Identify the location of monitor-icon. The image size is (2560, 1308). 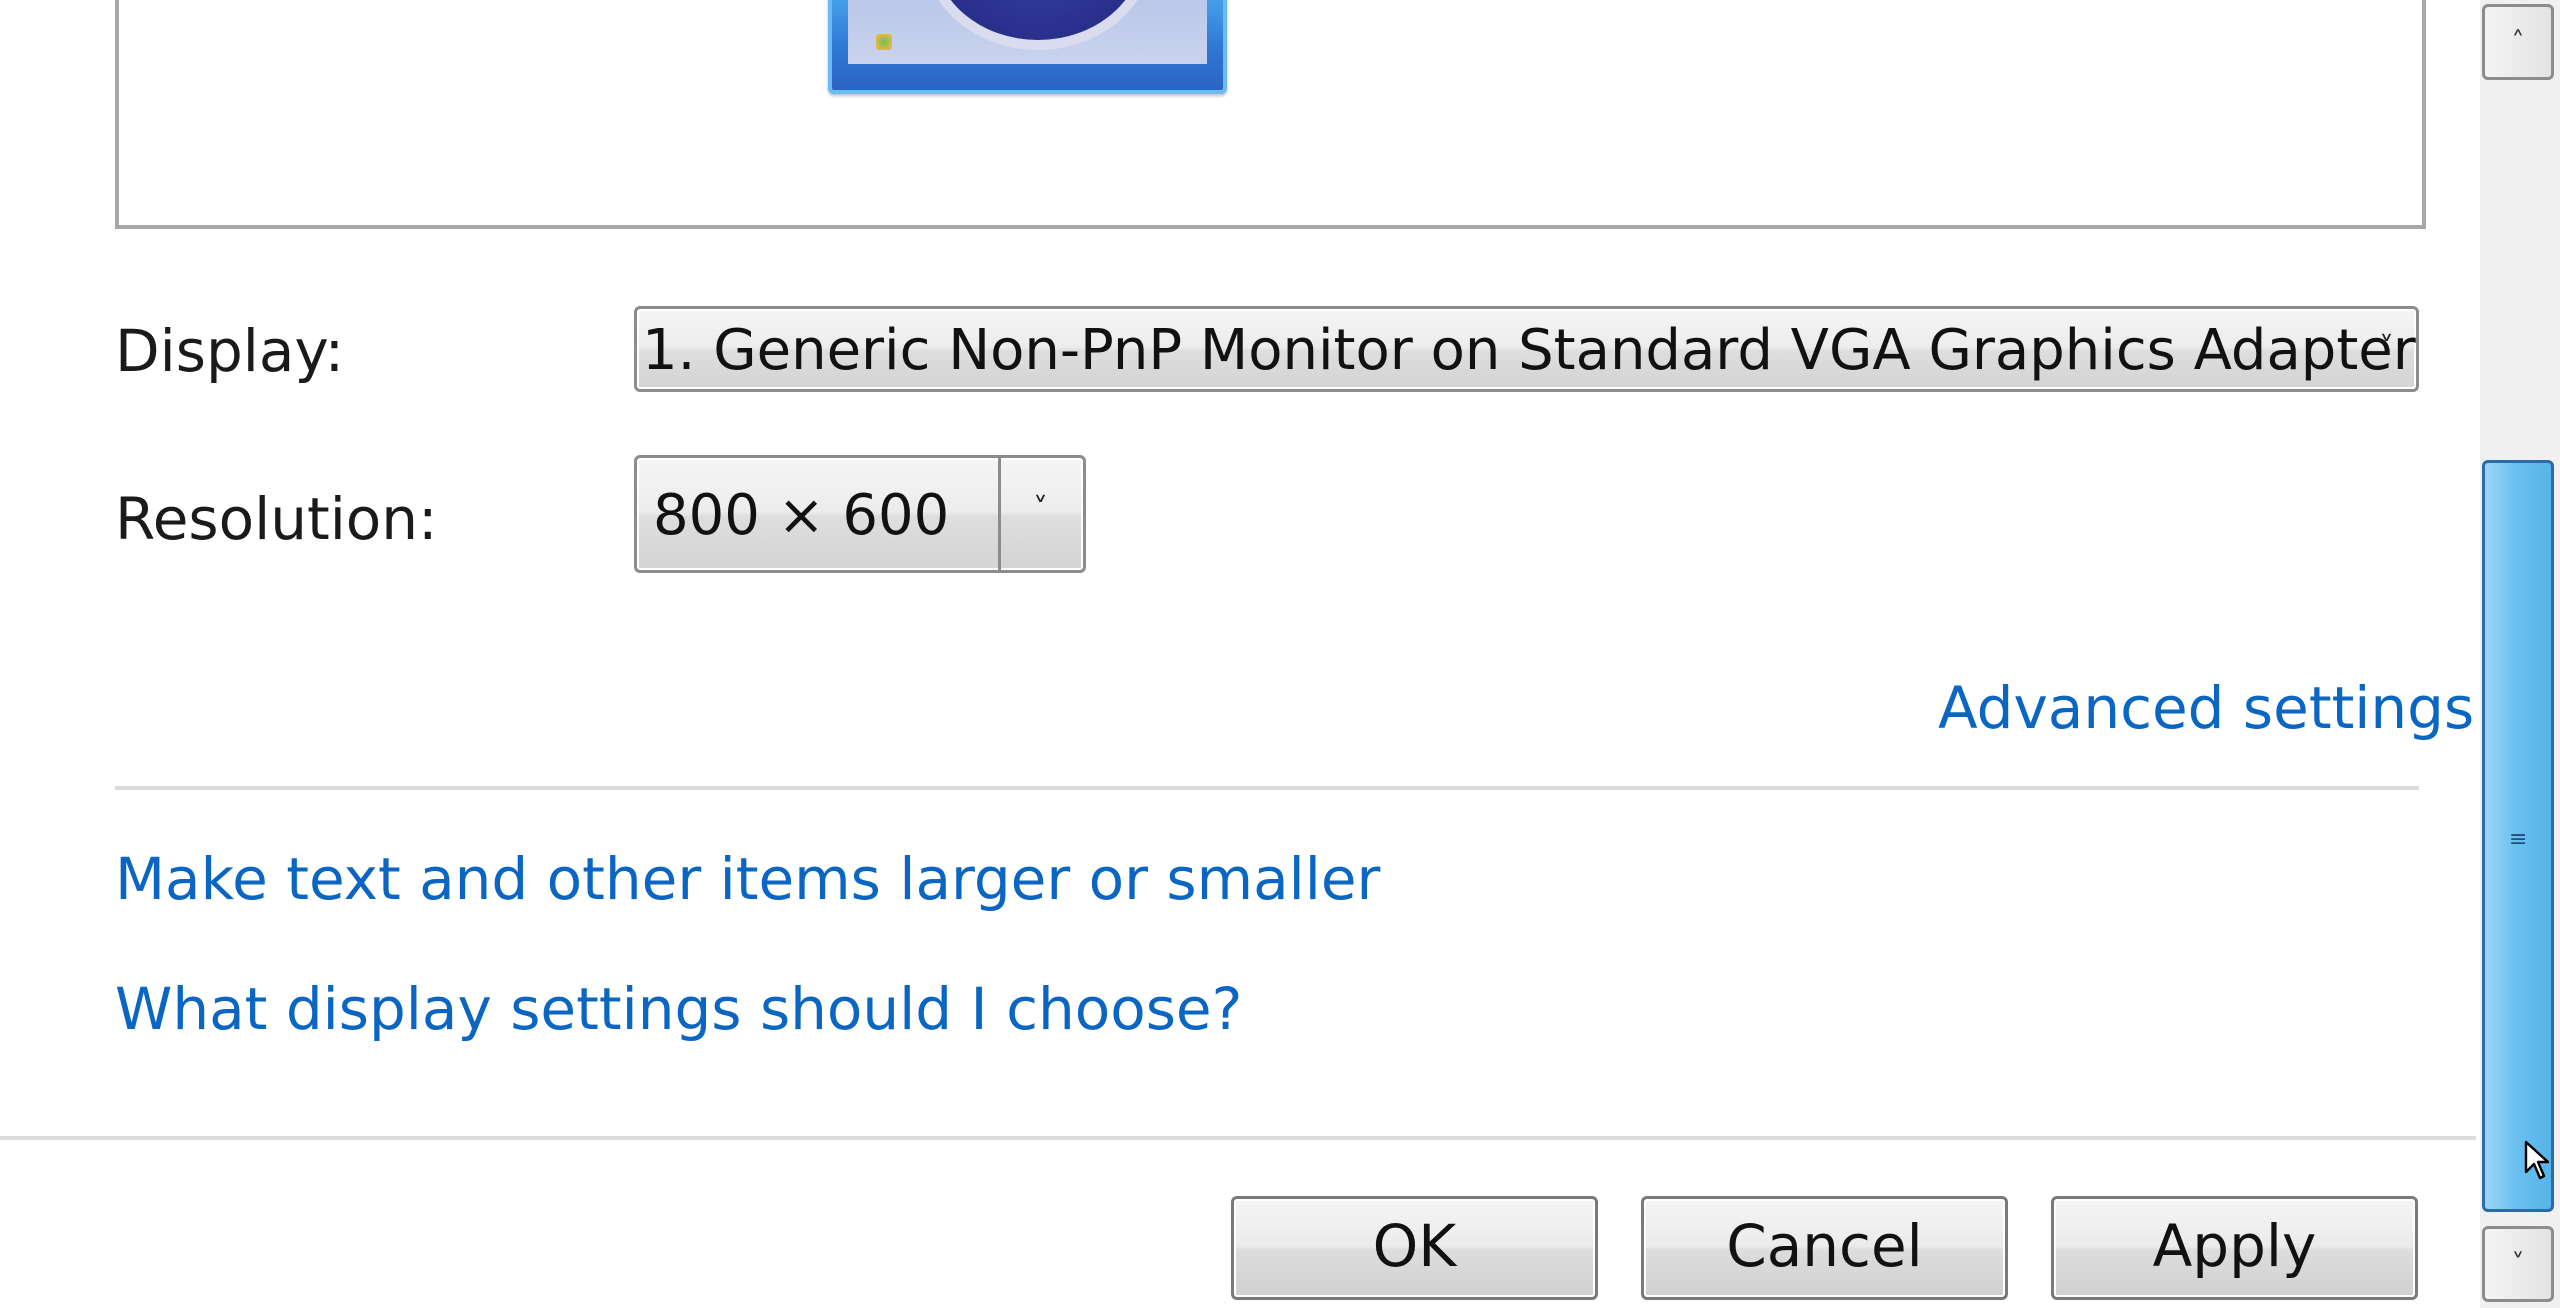
(1027, 47).